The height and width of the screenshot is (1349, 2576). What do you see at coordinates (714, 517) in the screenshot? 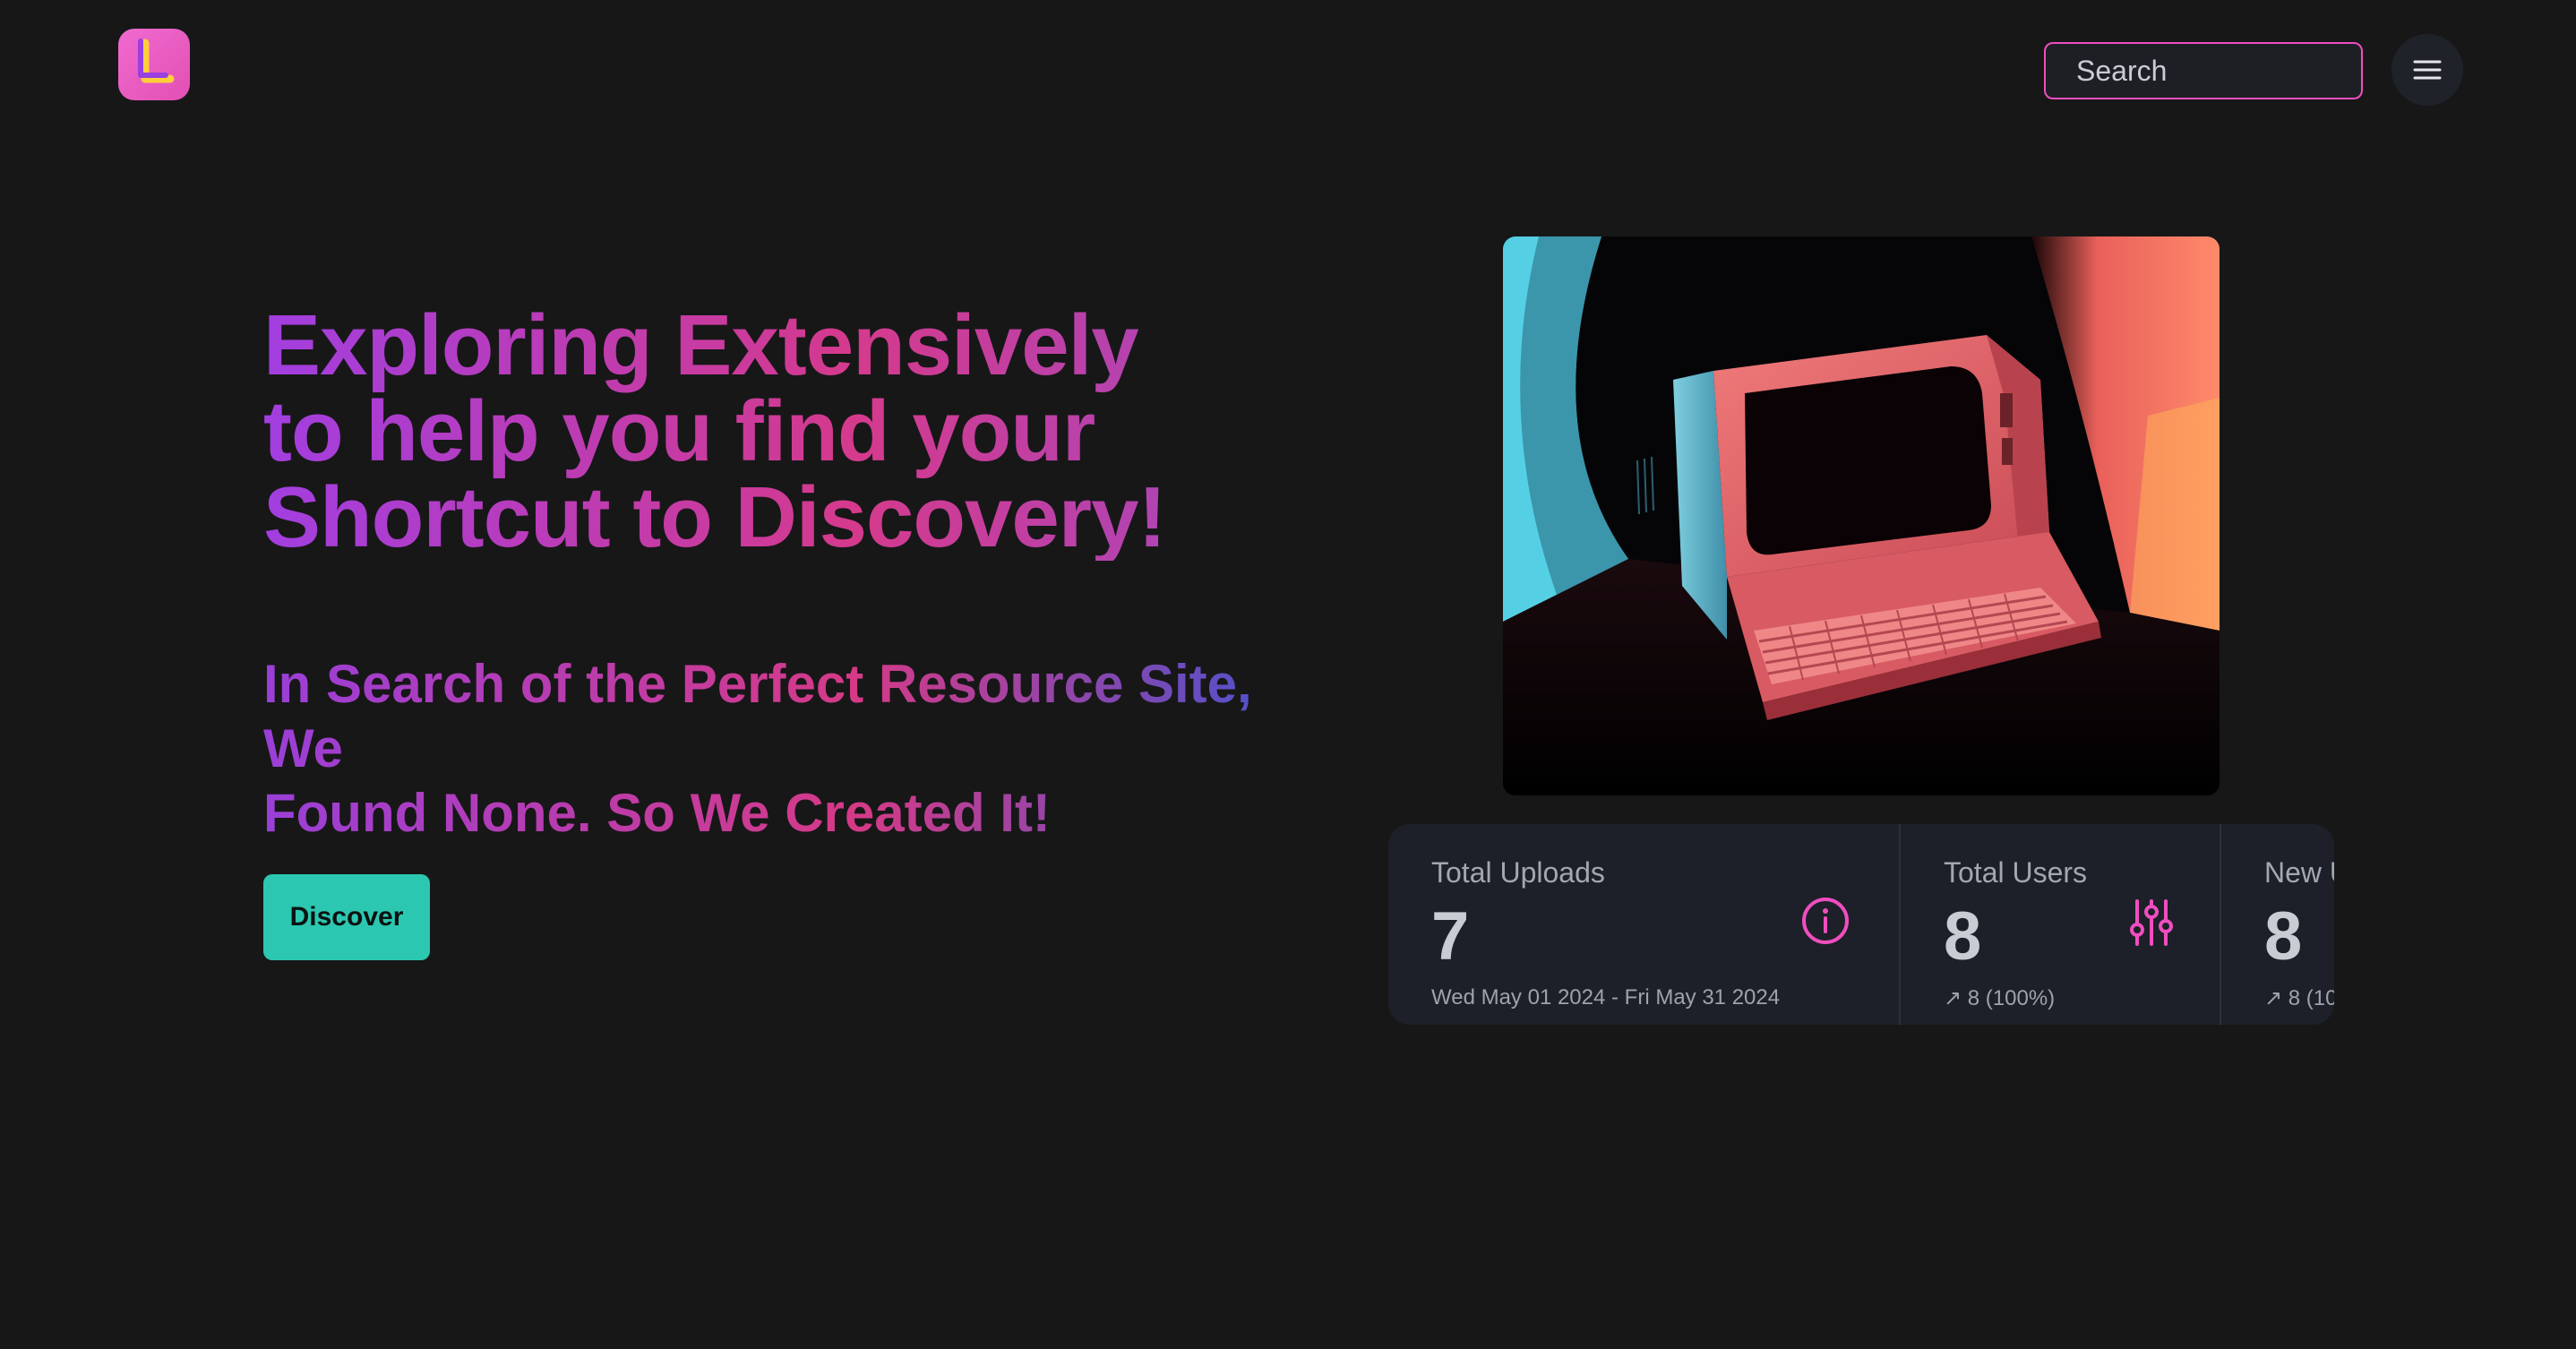
I see `hero-title-line: Shortcut to Discovery!` at bounding box center [714, 517].